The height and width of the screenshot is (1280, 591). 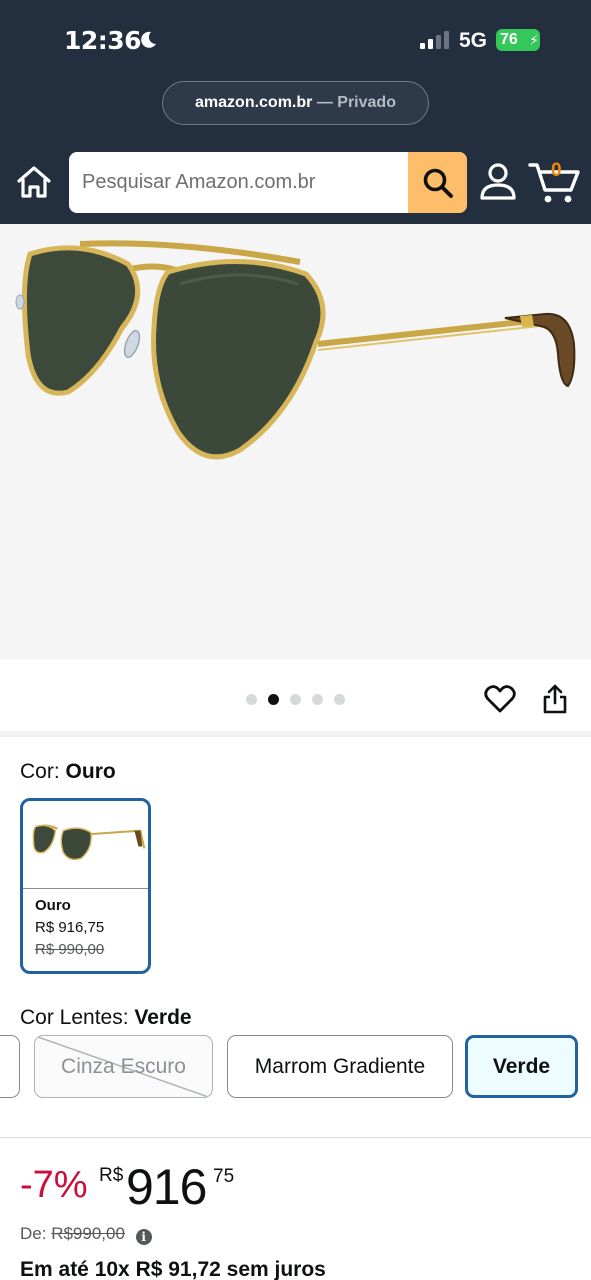 I want to click on signal-icon, so click(x=434, y=40).